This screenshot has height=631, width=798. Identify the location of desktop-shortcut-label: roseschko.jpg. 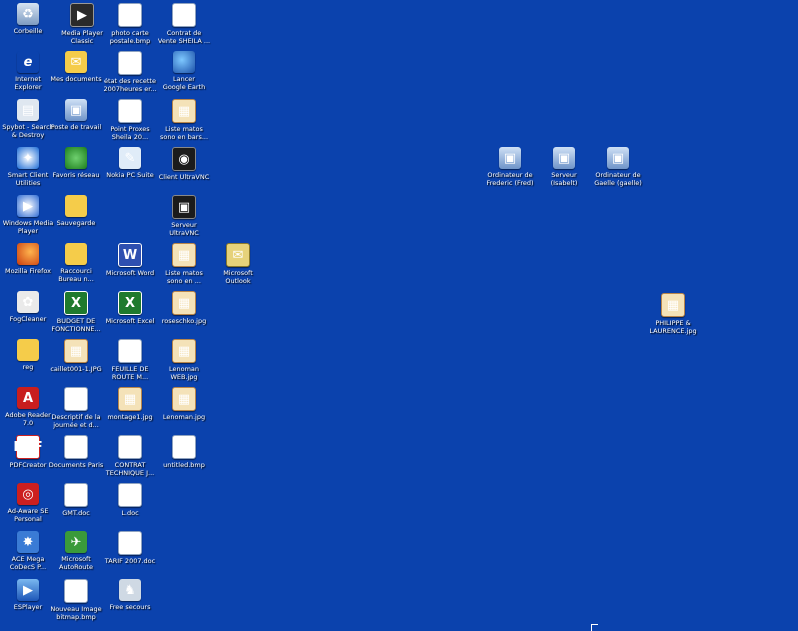
(184, 321).